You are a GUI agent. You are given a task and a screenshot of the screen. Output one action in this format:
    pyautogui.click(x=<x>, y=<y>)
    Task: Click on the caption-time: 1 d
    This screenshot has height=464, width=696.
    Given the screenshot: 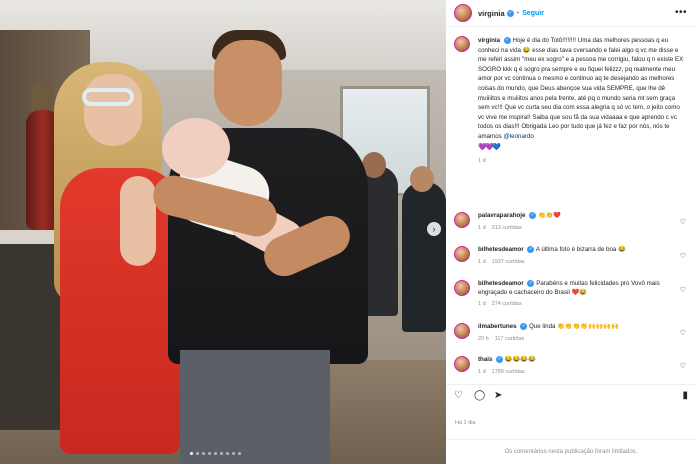 What is the action you would take?
    pyautogui.click(x=482, y=161)
    